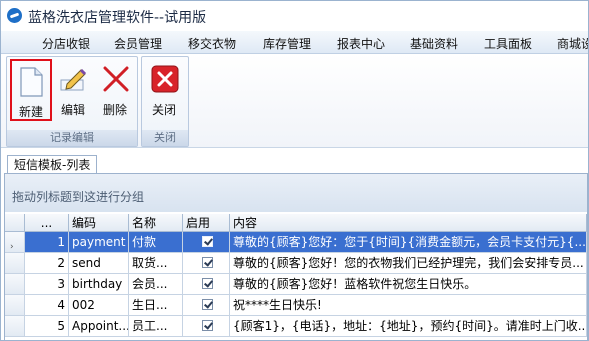  I want to click on group-by-area: 拖动列标题到这进行分组, so click(296, 193).